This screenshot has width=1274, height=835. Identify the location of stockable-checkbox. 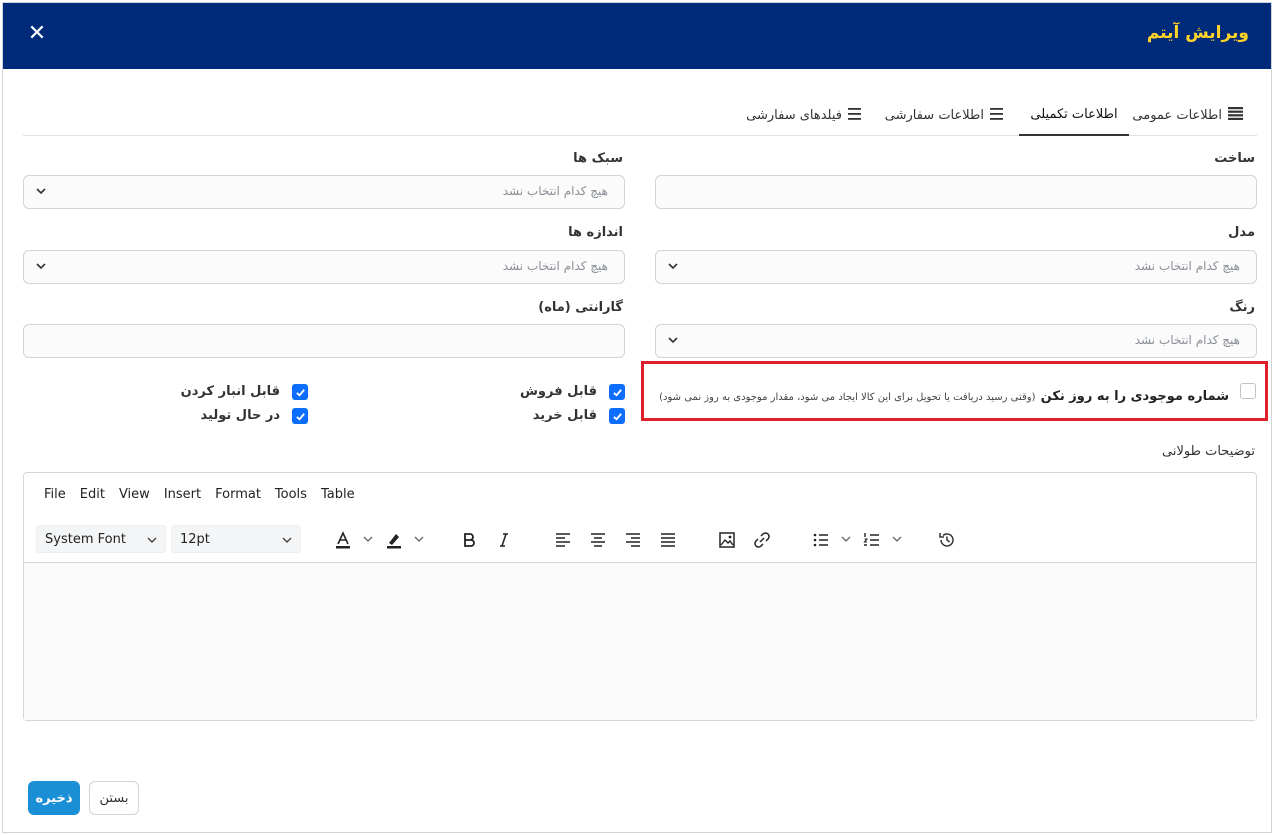
(300, 392).